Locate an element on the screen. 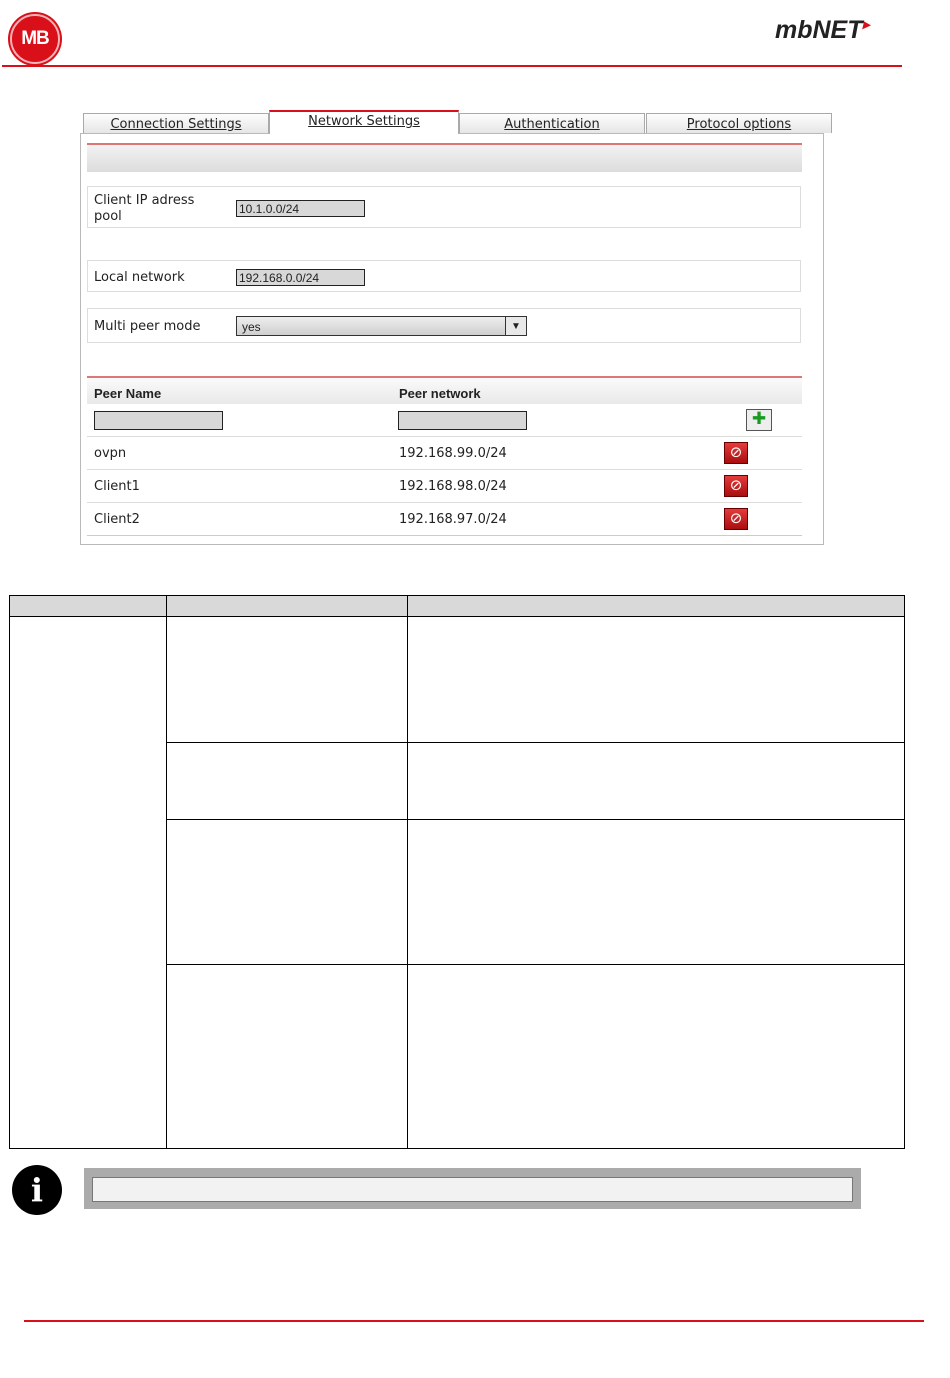 This screenshot has height=1378, width=950. mb-logo: MB is located at coordinates (35, 39).